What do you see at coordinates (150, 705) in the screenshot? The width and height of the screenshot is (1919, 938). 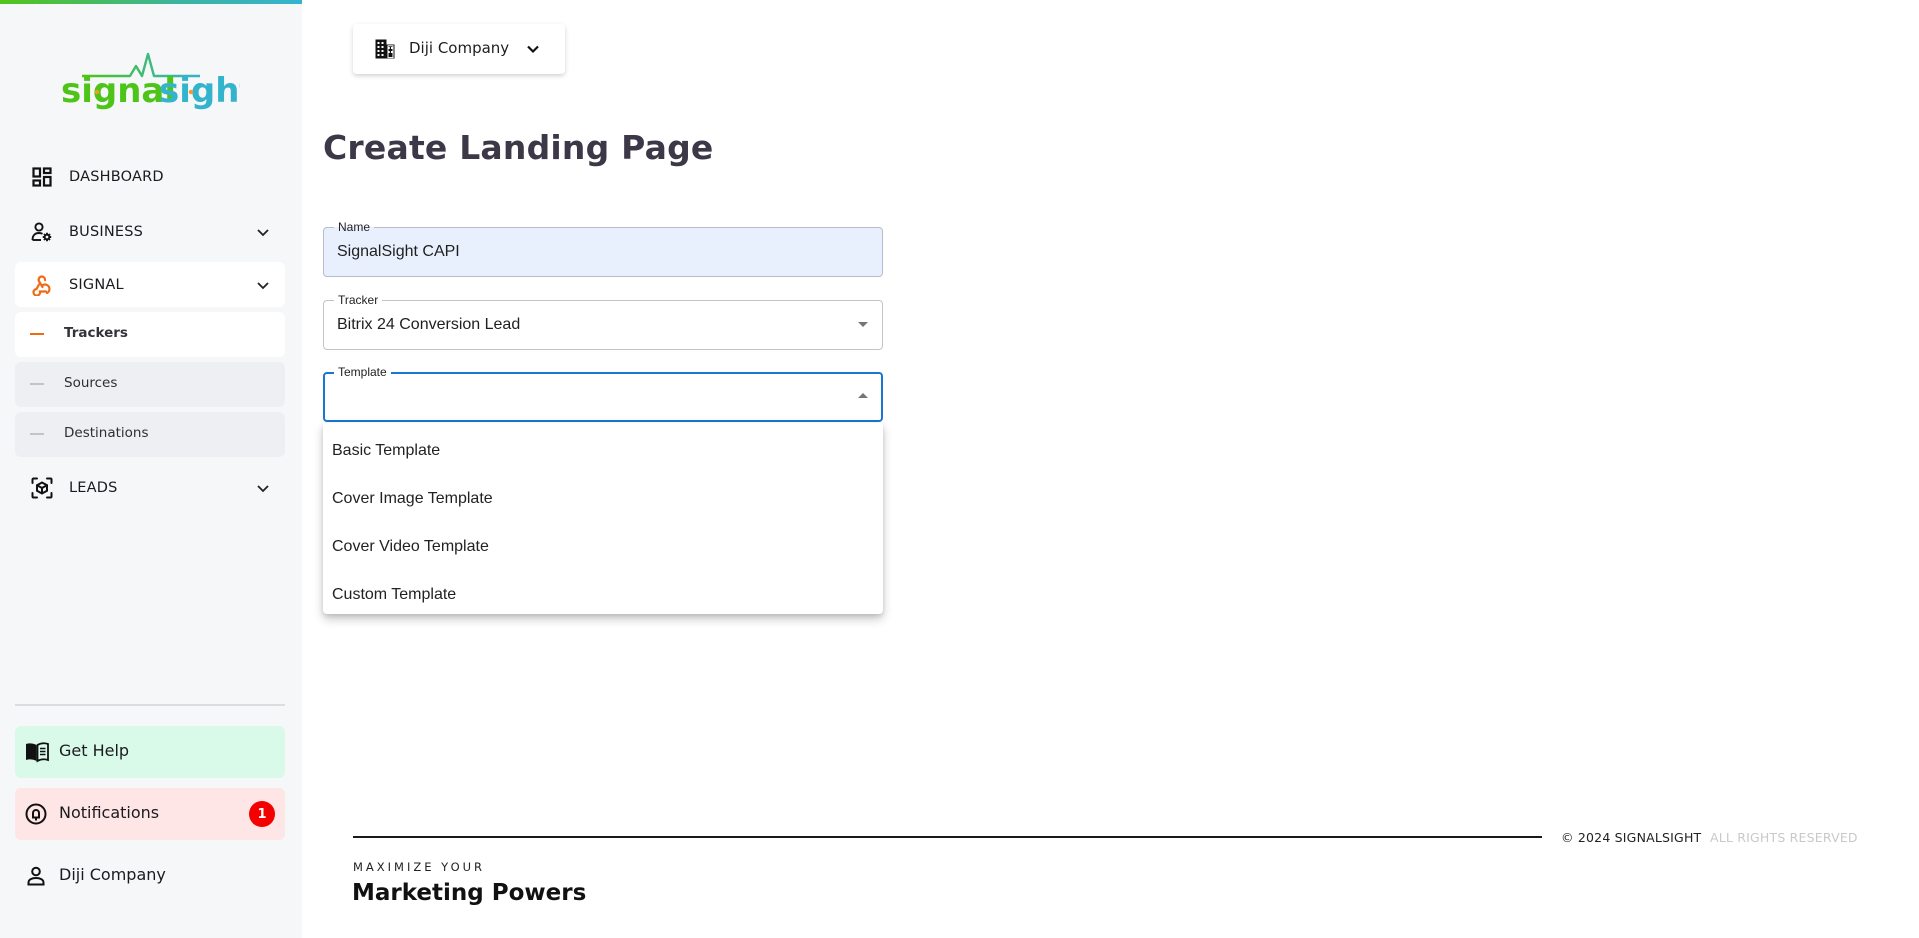 I see `sidebar-divider` at bounding box center [150, 705].